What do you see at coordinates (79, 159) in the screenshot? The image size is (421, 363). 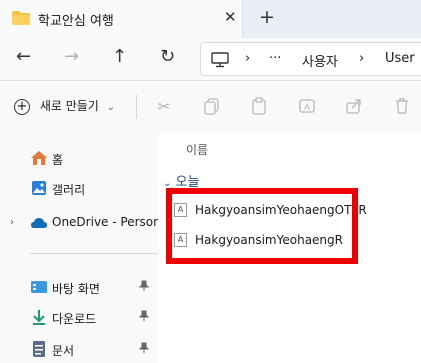 I see `sidebar-item-home: 홈` at bounding box center [79, 159].